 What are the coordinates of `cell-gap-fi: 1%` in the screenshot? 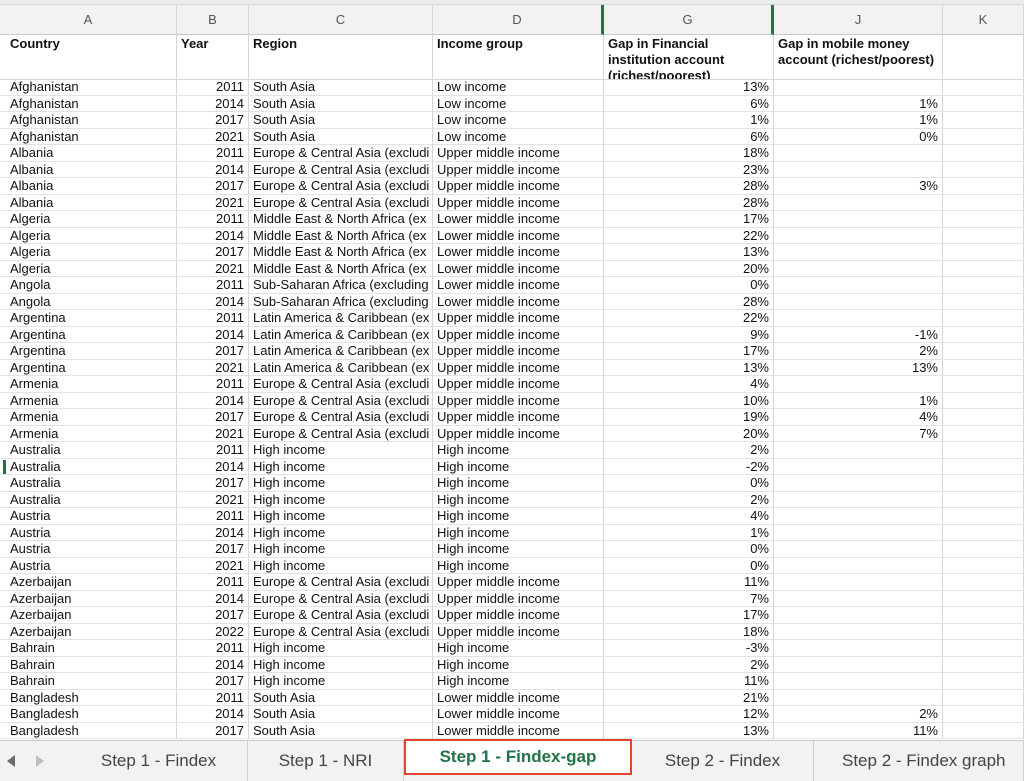 It's located at (689, 120).